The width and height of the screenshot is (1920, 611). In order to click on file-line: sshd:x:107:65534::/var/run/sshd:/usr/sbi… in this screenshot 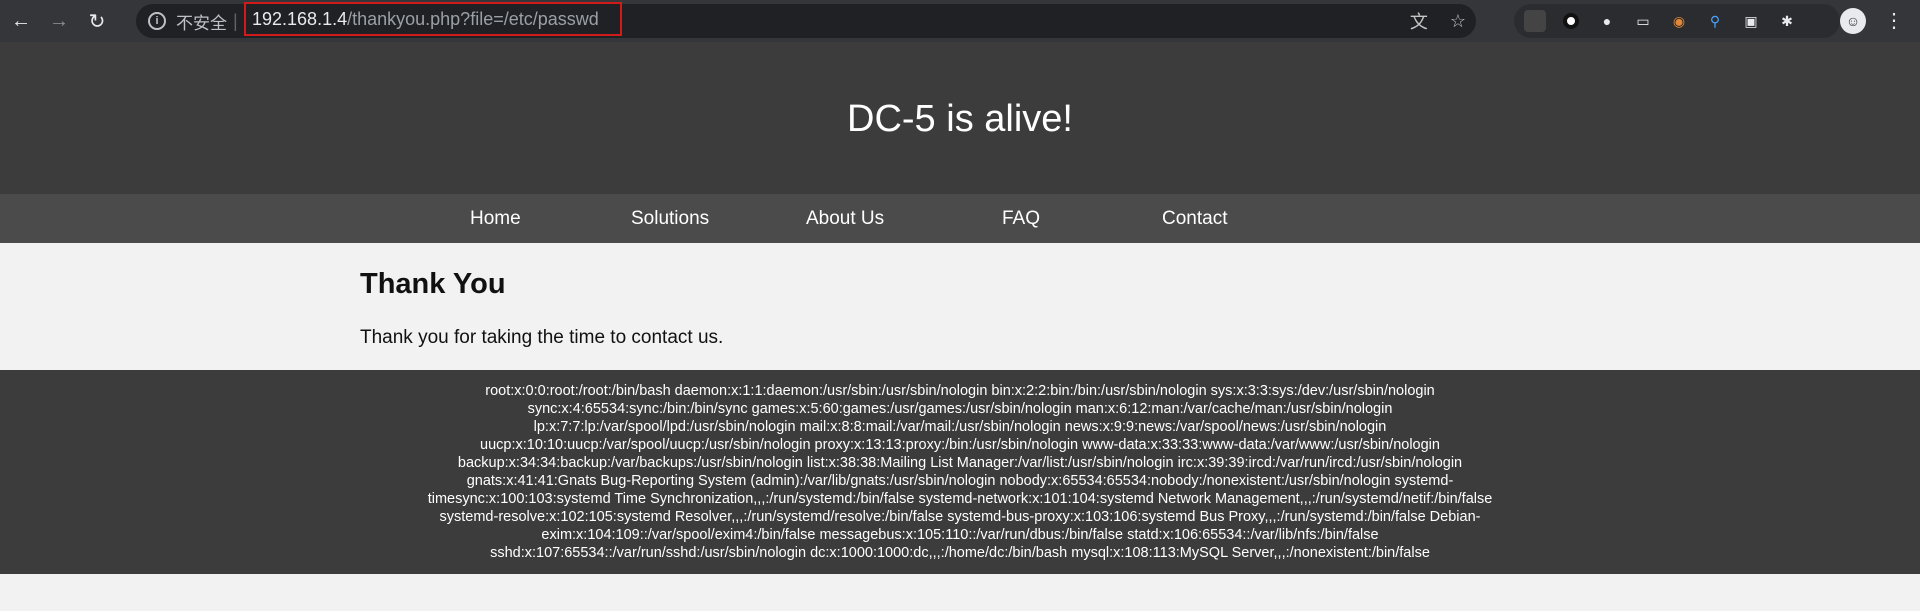, I will do `click(960, 553)`.